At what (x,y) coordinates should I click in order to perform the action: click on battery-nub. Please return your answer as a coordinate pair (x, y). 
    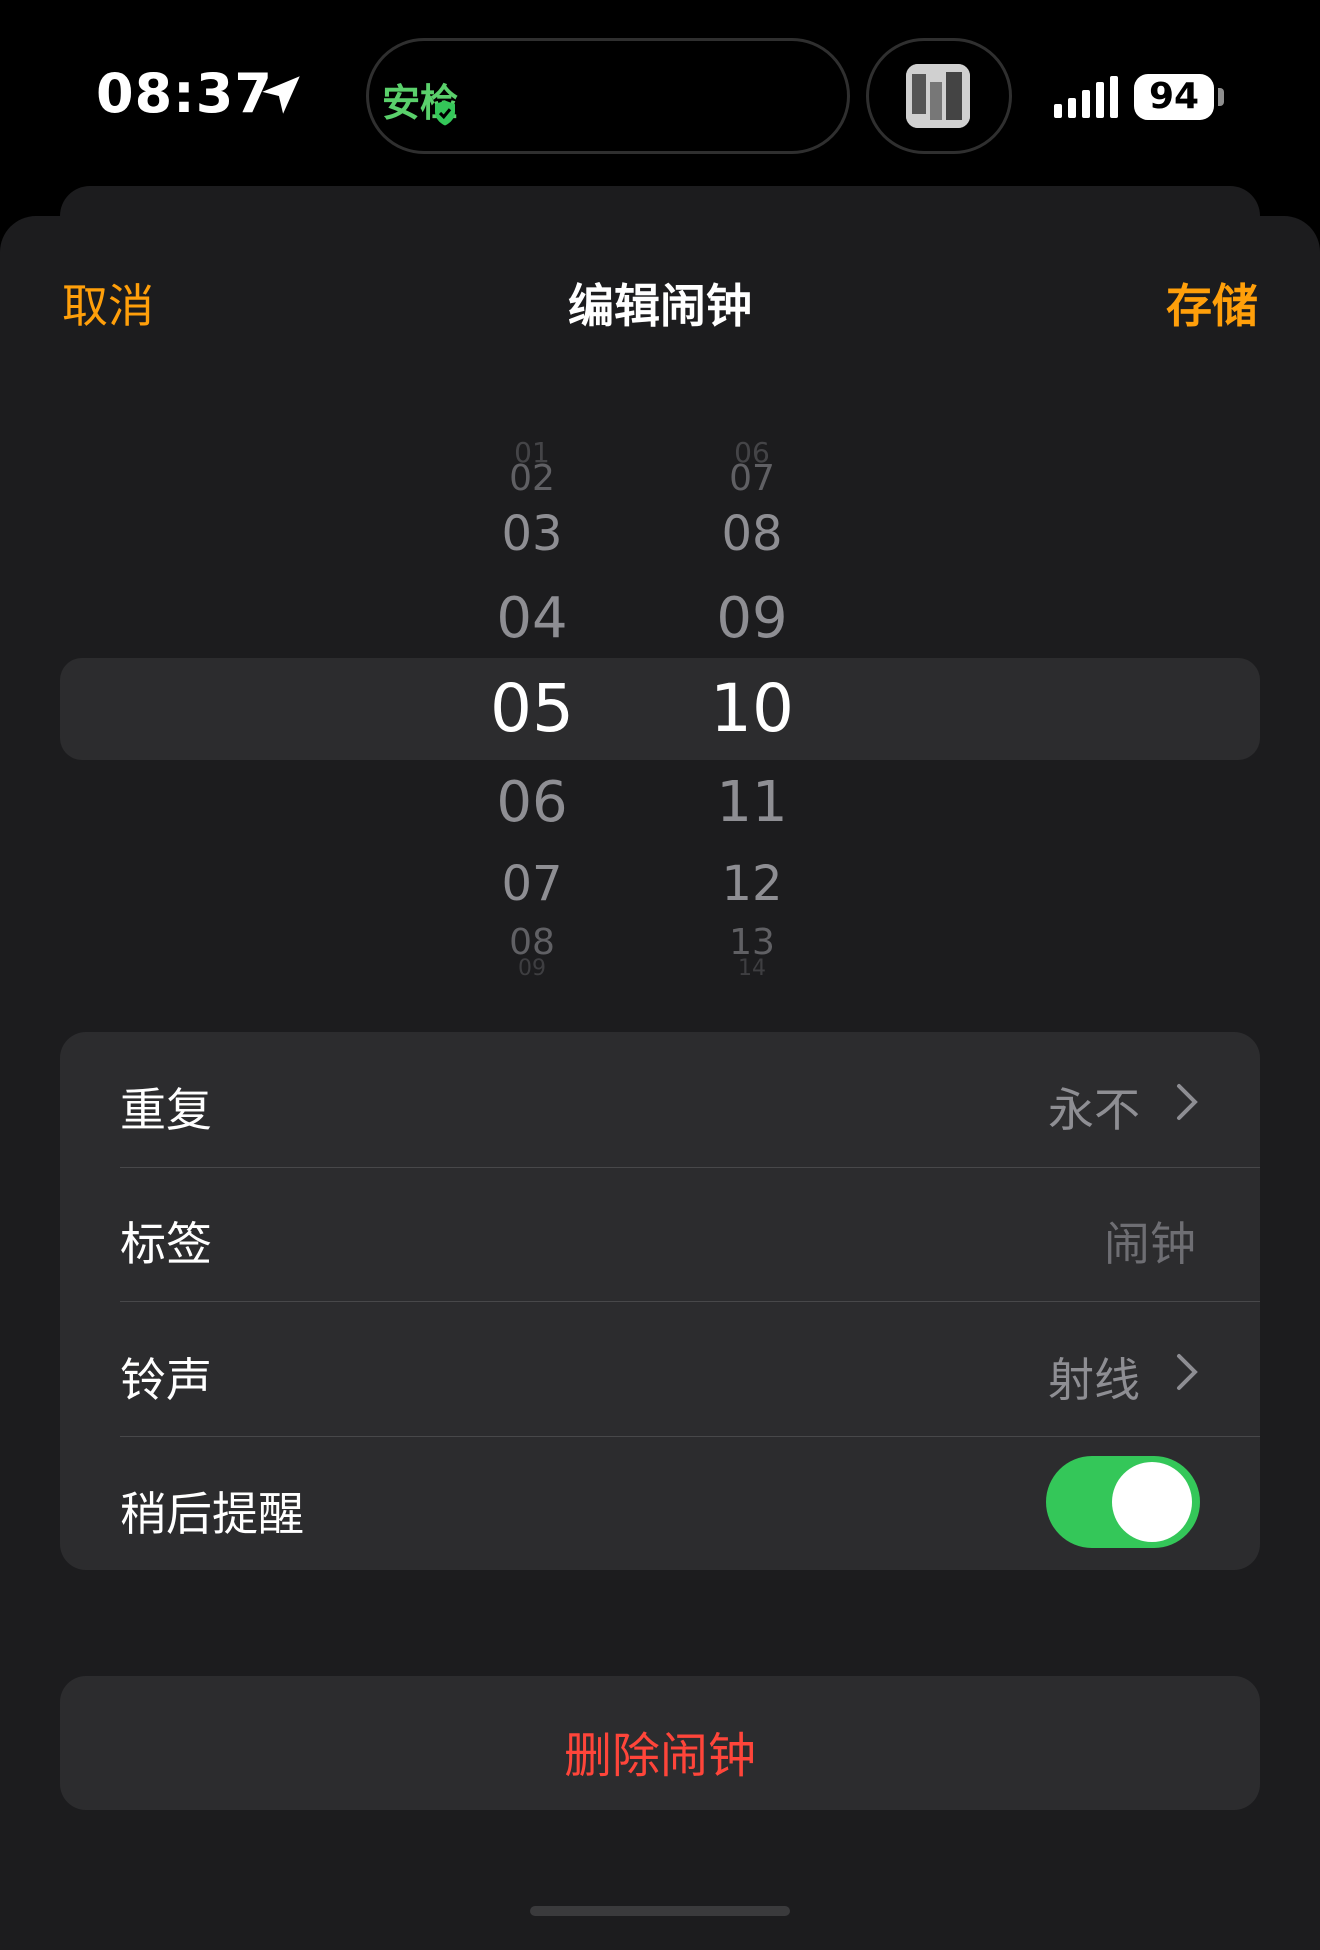
    Looking at the image, I should click on (1221, 97).